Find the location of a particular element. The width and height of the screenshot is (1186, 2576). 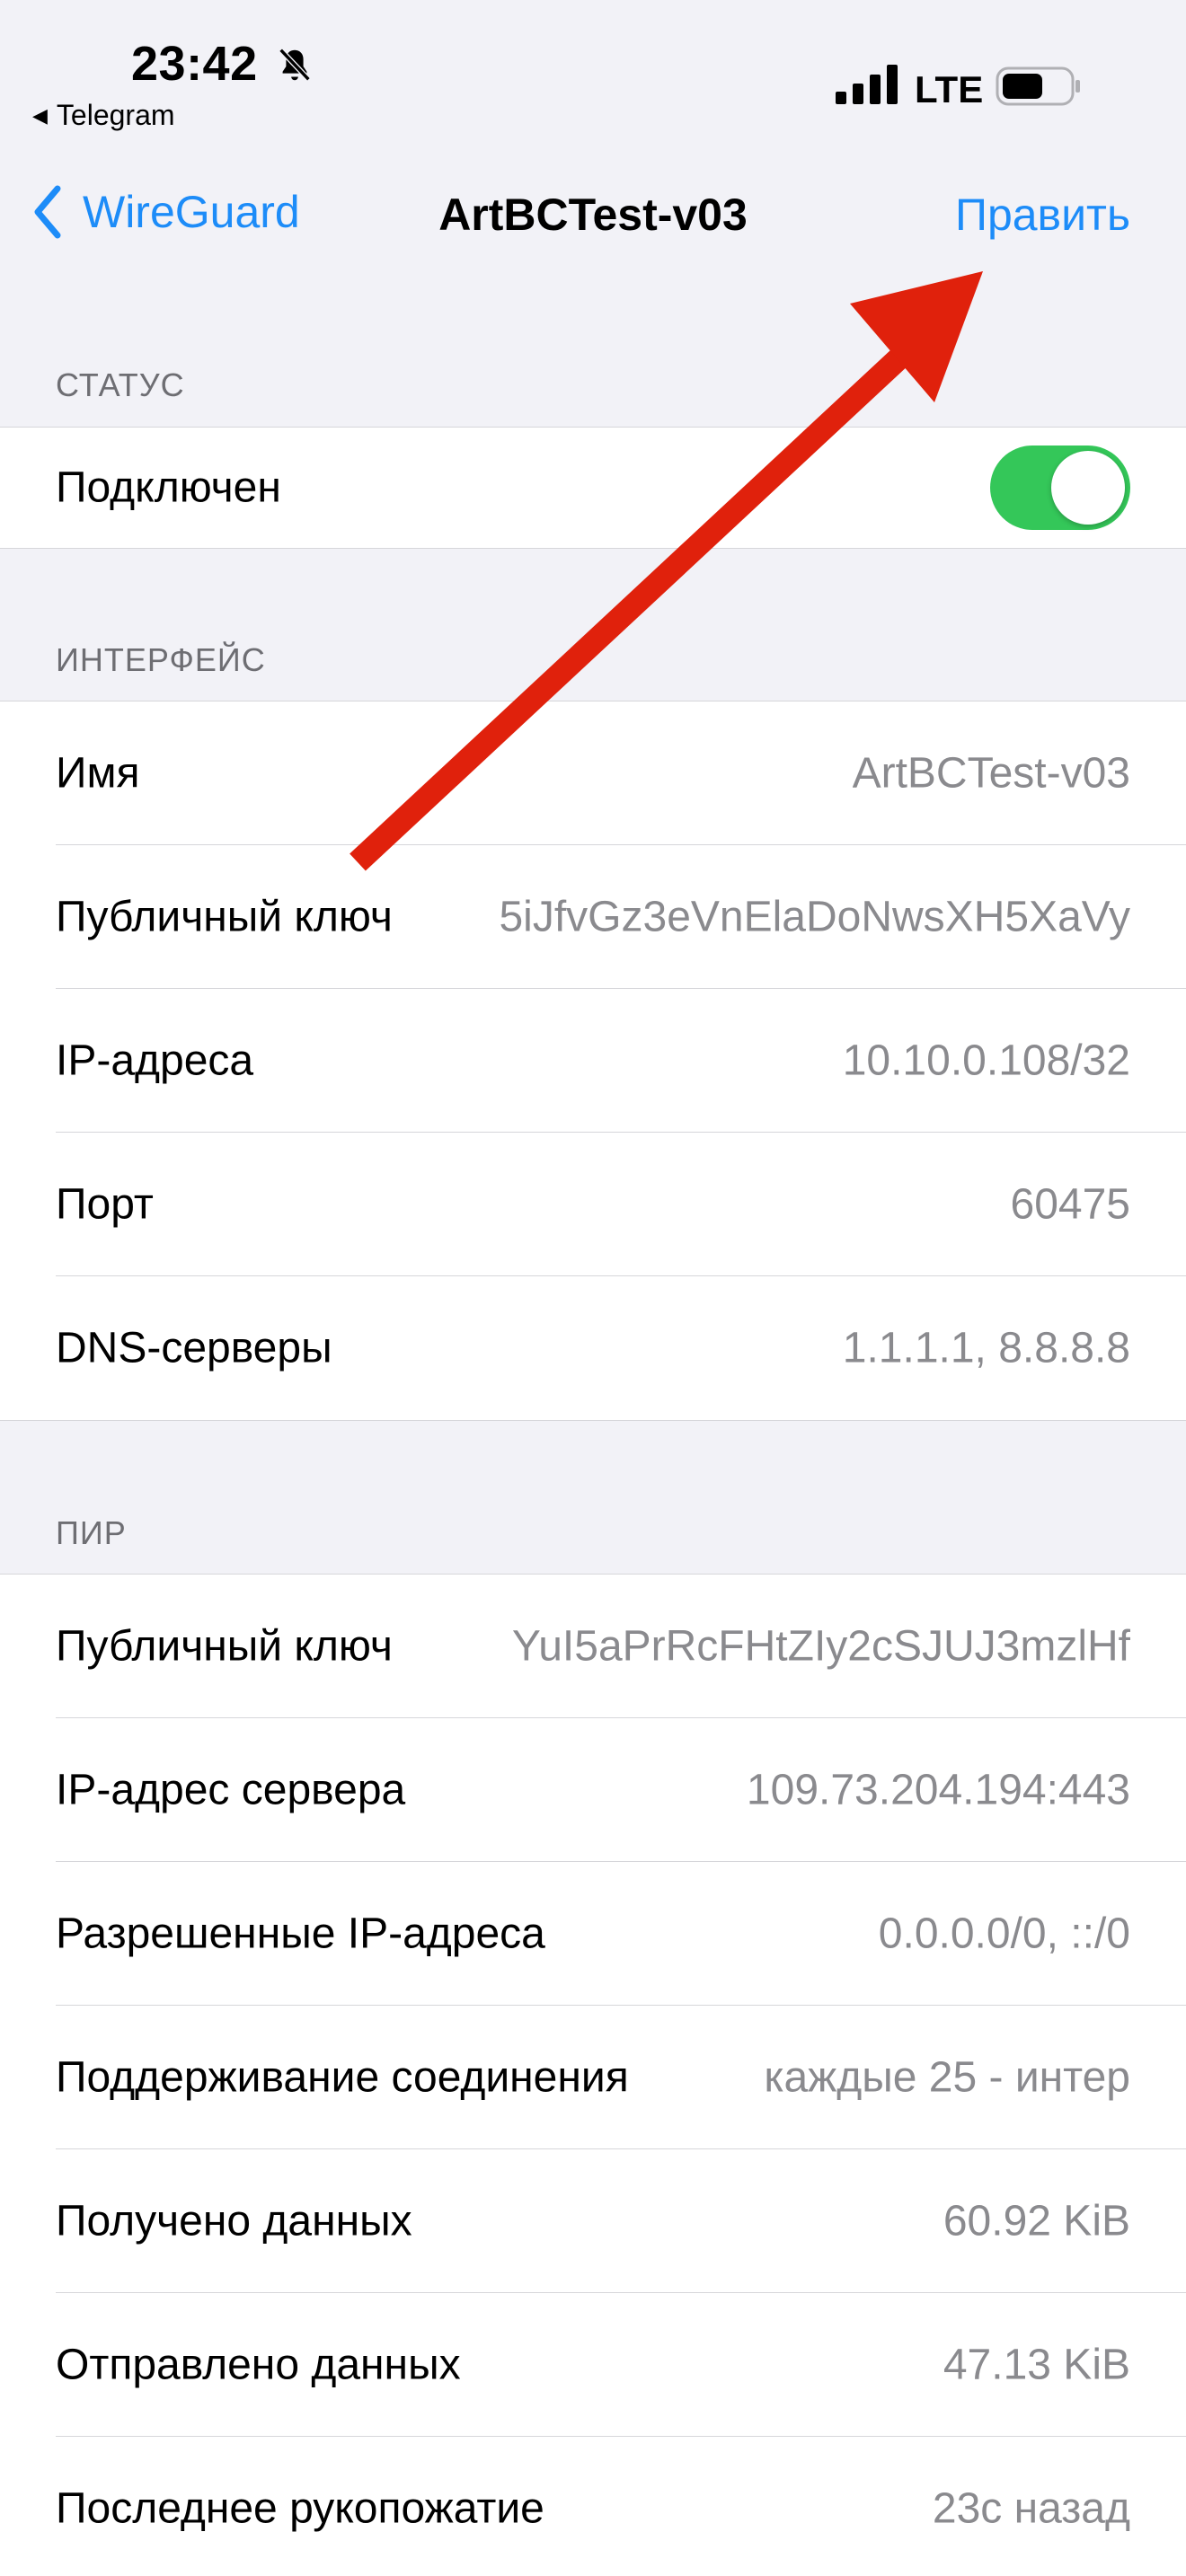

row-label: Отправлено данных is located at coordinates (258, 2365).